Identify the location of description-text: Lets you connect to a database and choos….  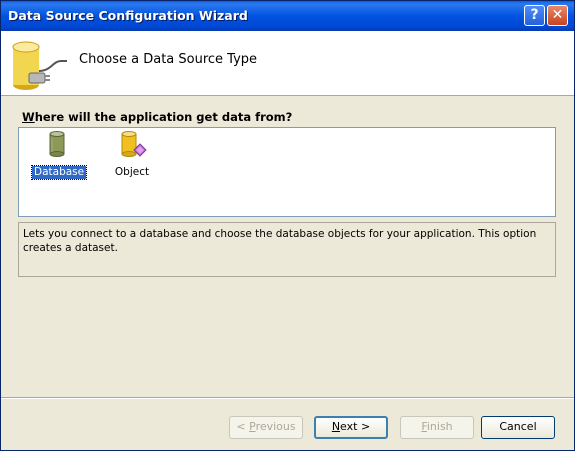
(280, 241).